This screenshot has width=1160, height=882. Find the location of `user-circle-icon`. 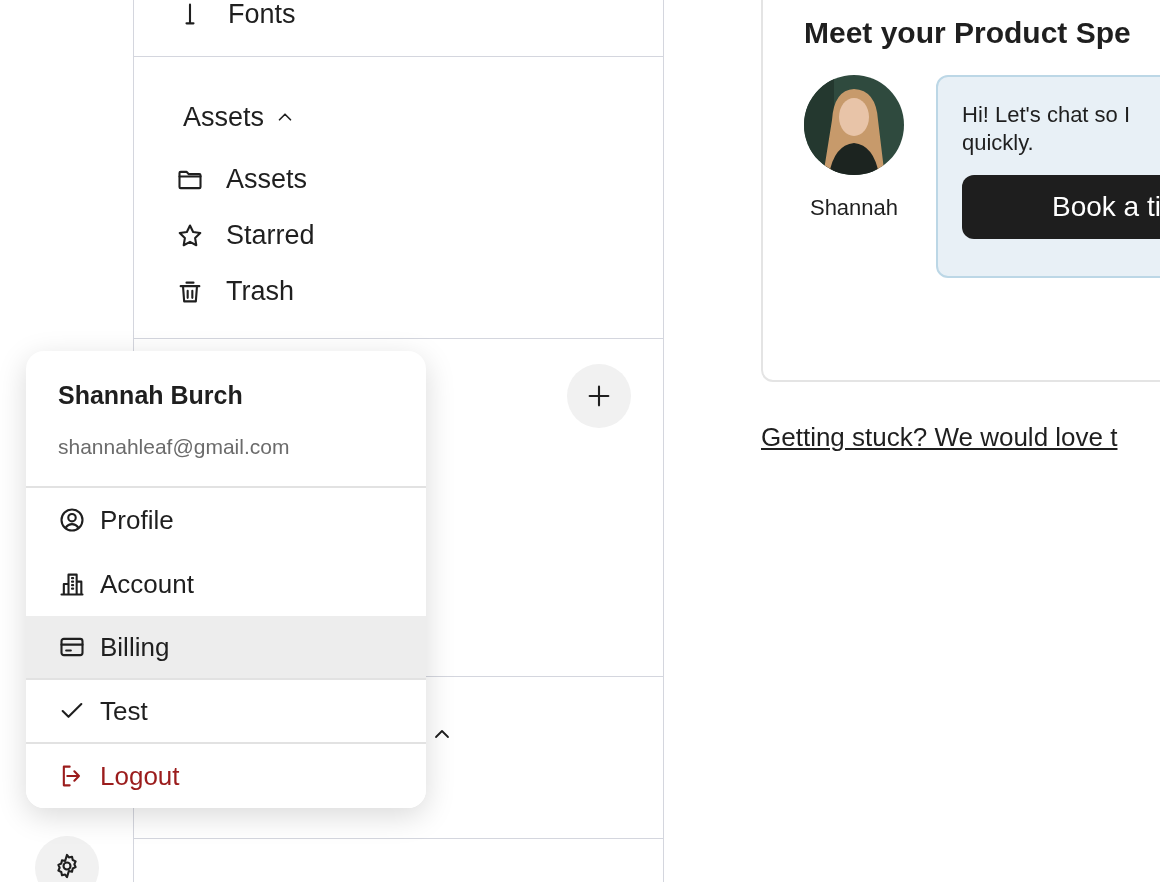

user-circle-icon is located at coordinates (72, 520).